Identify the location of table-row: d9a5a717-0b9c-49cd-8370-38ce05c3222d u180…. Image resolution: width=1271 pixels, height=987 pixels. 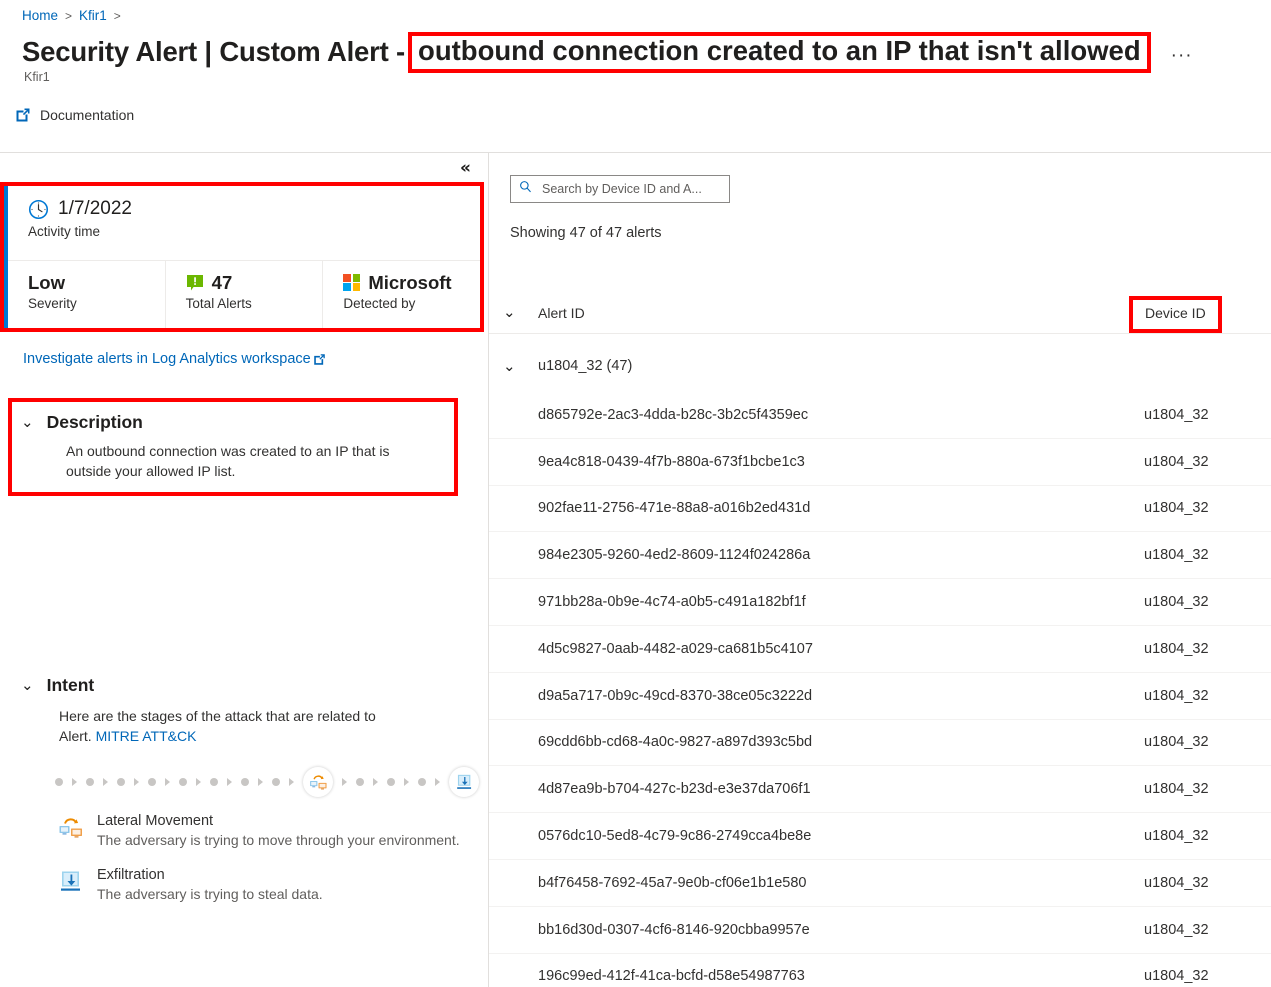
(880, 696).